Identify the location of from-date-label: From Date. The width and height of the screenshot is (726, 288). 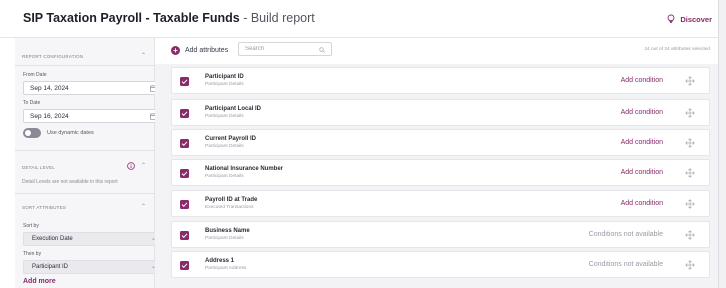
(35, 75).